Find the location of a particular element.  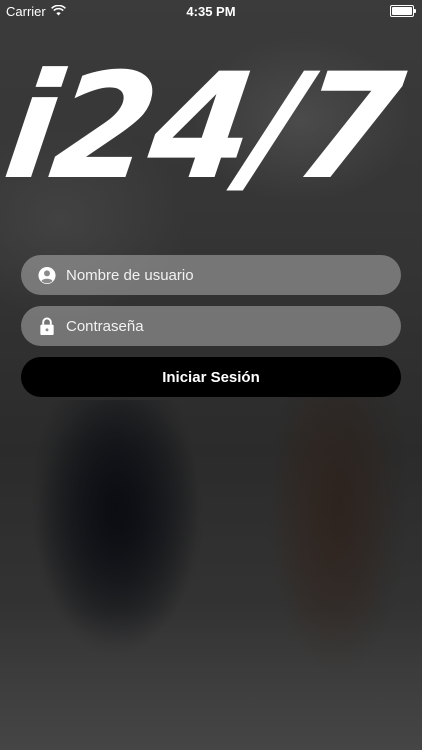

username-field is located at coordinates (211, 275).